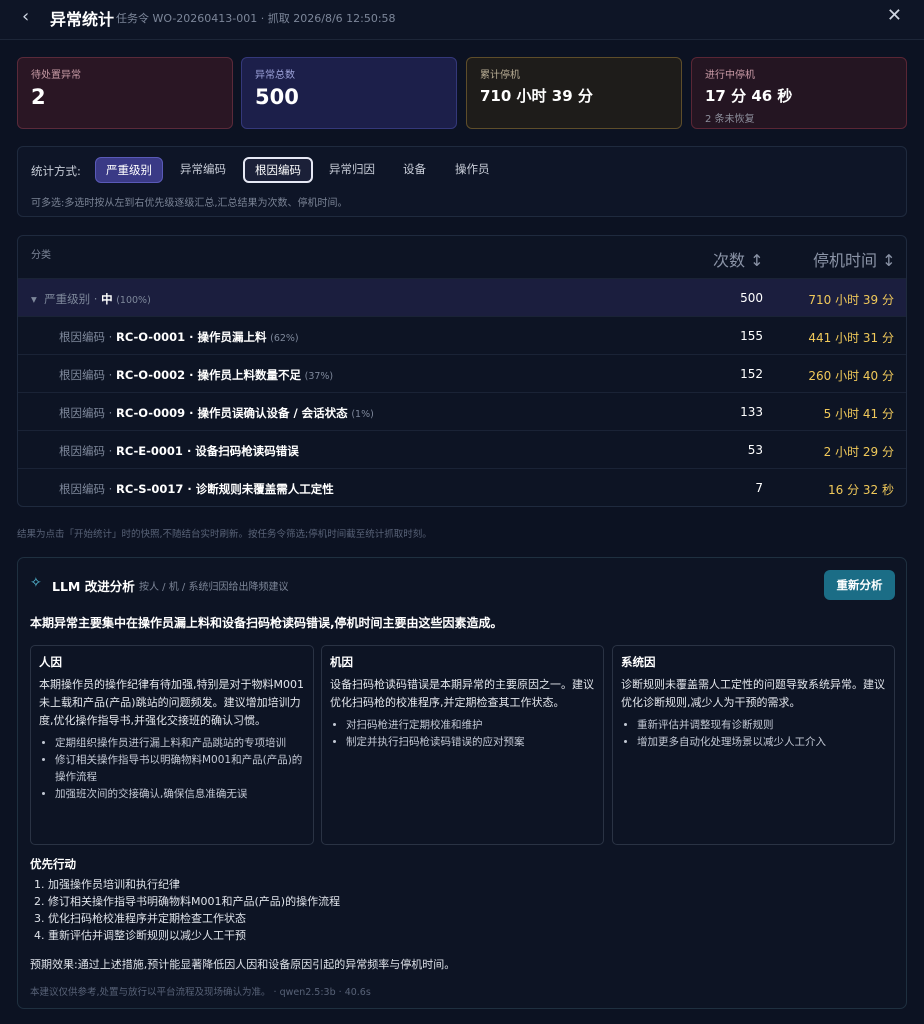  Describe the element at coordinates (275, 75) in the screenshot. I see `card-label: 异常总数` at that location.